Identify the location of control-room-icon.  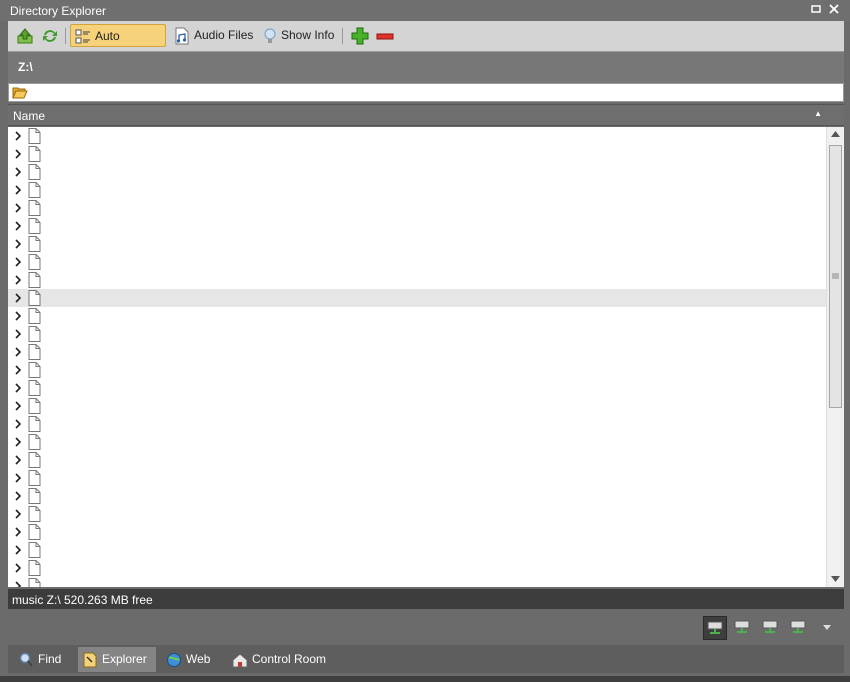
(240, 660).